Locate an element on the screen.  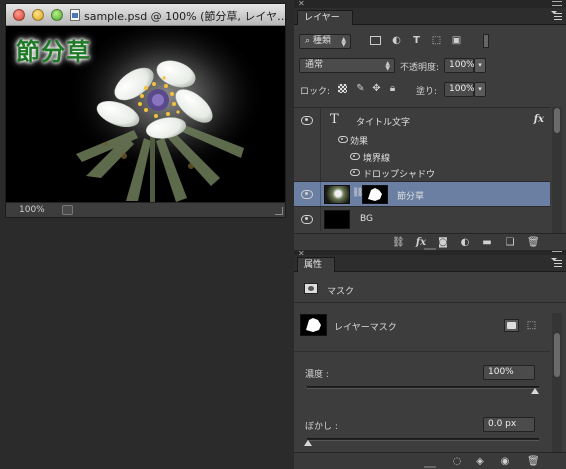
layers-tabbar: レイヤー is located at coordinates (430, 16).